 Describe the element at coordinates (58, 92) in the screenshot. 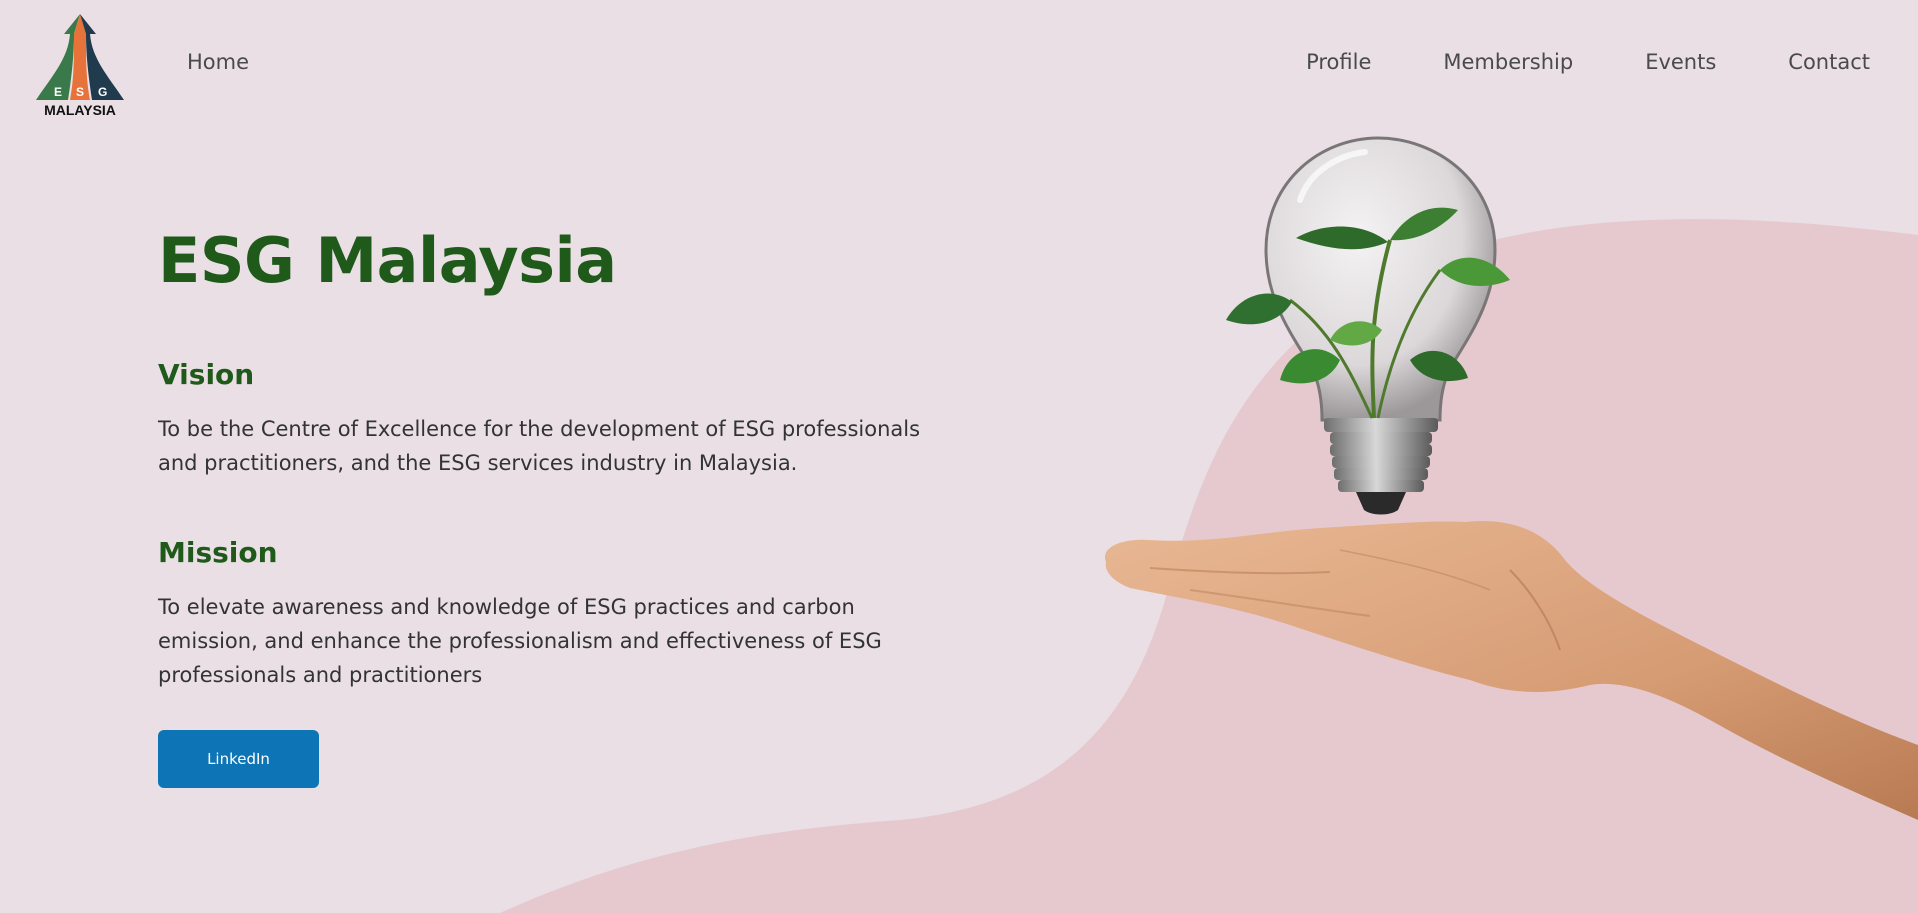

I see `logo-letter-e: E` at that location.